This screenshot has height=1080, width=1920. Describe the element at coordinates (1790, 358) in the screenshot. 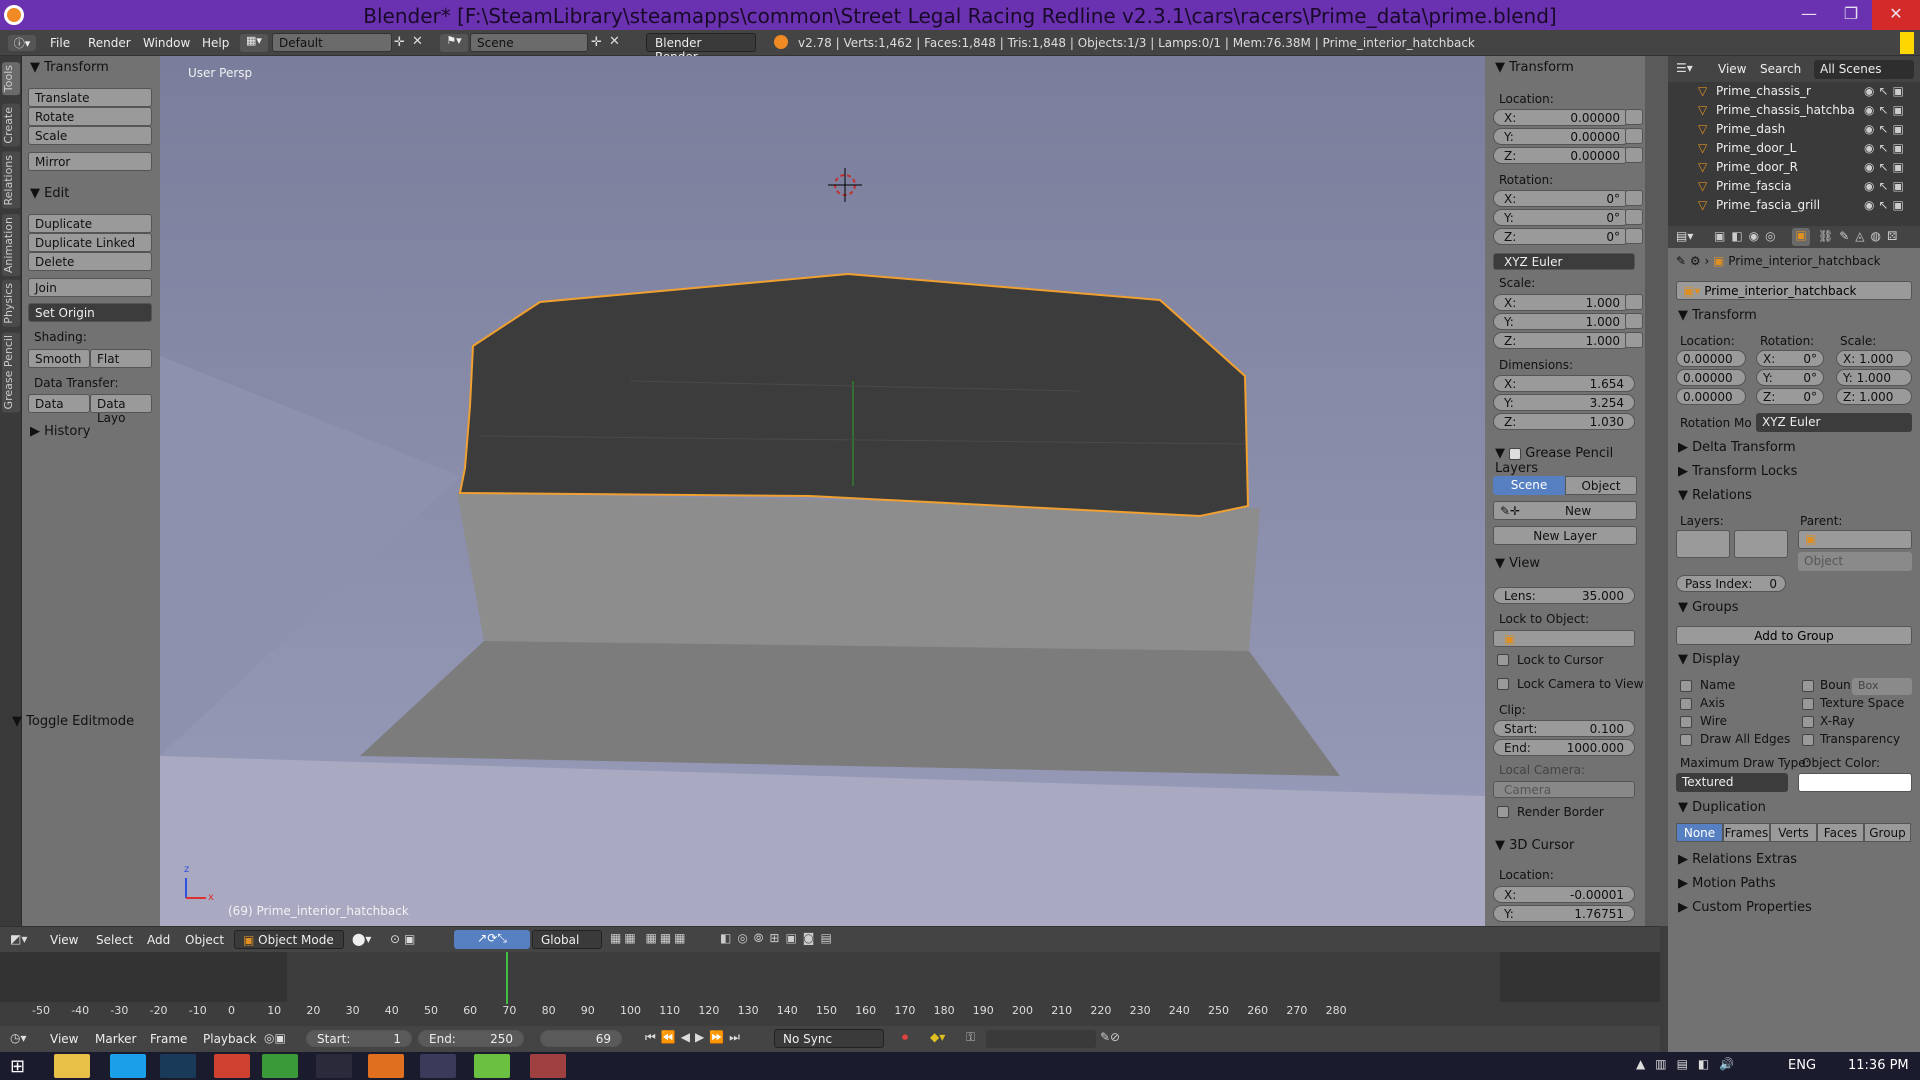

I see `p-rot-x: X: 0°` at that location.